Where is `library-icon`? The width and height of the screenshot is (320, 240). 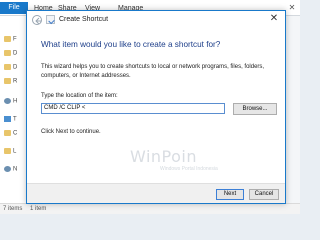
library-icon is located at coordinates (7, 151).